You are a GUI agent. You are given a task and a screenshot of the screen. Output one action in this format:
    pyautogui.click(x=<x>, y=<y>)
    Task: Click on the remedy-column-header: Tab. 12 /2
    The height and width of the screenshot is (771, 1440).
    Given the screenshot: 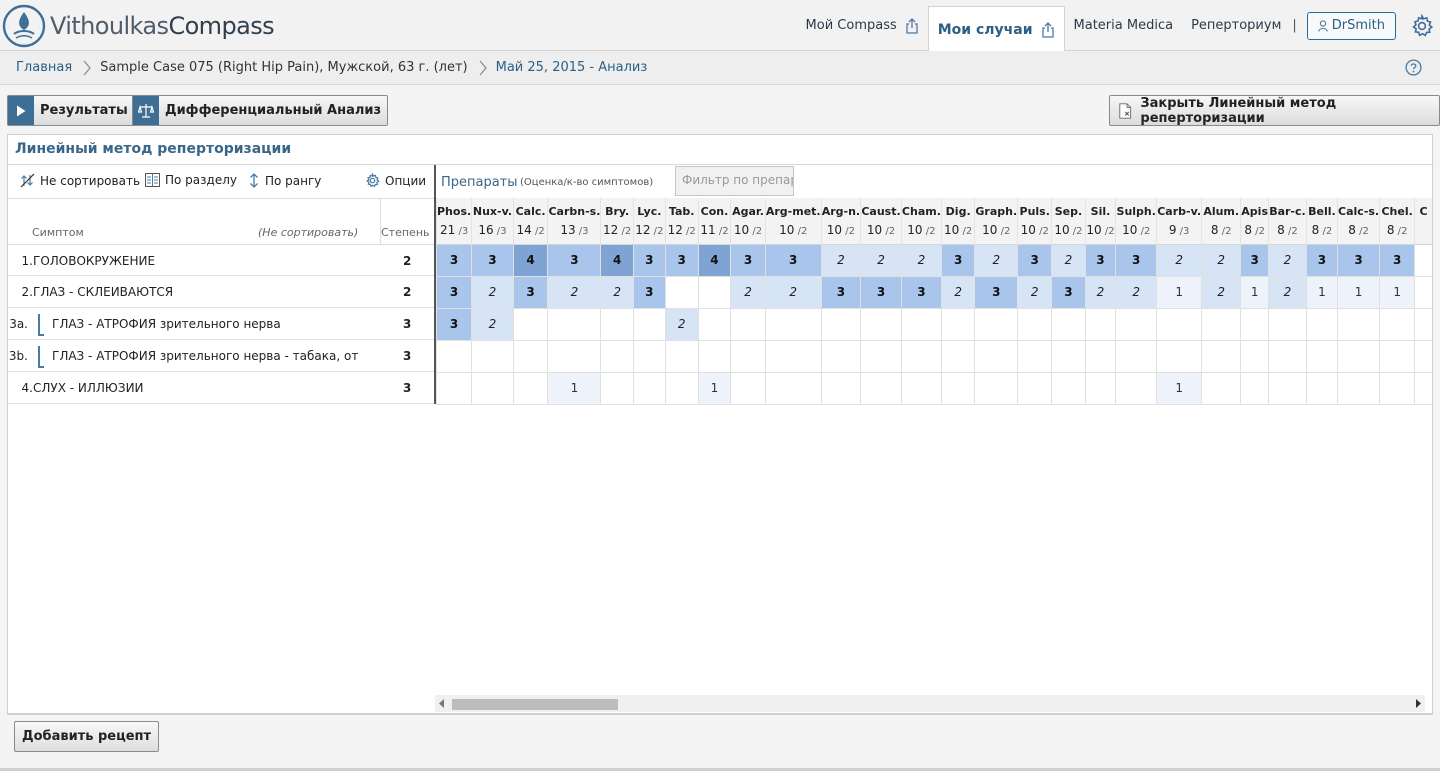 What is the action you would take?
    pyautogui.click(x=681, y=221)
    